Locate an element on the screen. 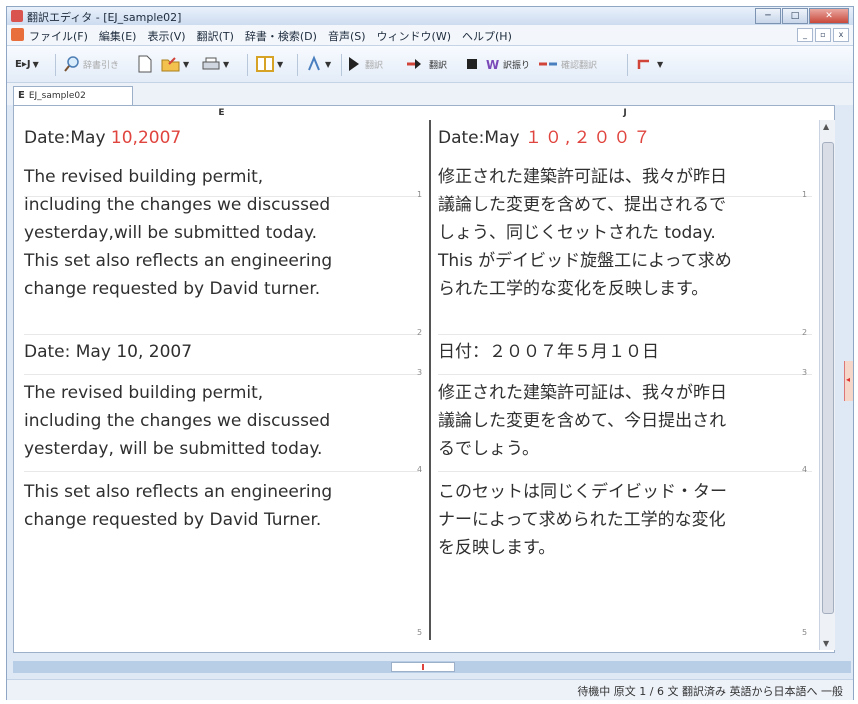 The width and height of the screenshot is (858, 704). tab-document: E EJ_sample02 is located at coordinates (73, 95).